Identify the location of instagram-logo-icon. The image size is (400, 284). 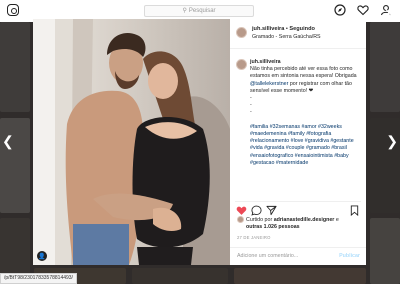
(13, 10).